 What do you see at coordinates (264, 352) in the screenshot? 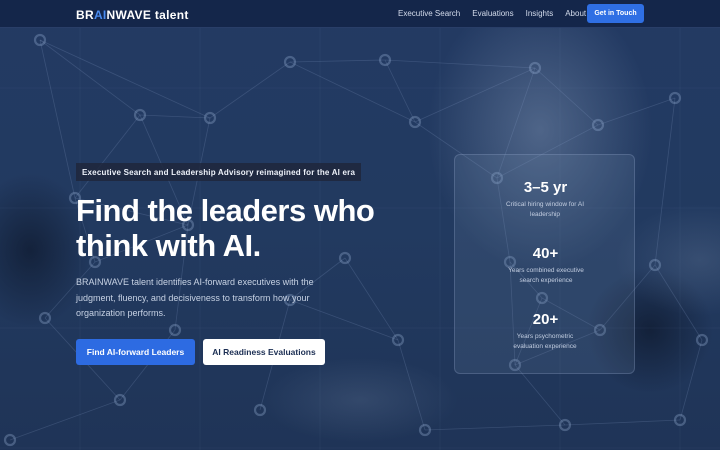
I see `ai-readiness-evaluations-button: AI Readiness Evaluations` at bounding box center [264, 352].